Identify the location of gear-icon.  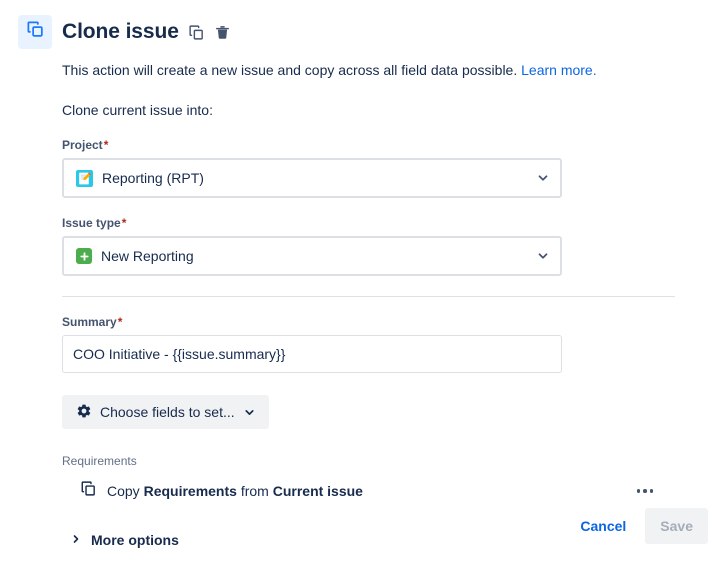
(84, 412).